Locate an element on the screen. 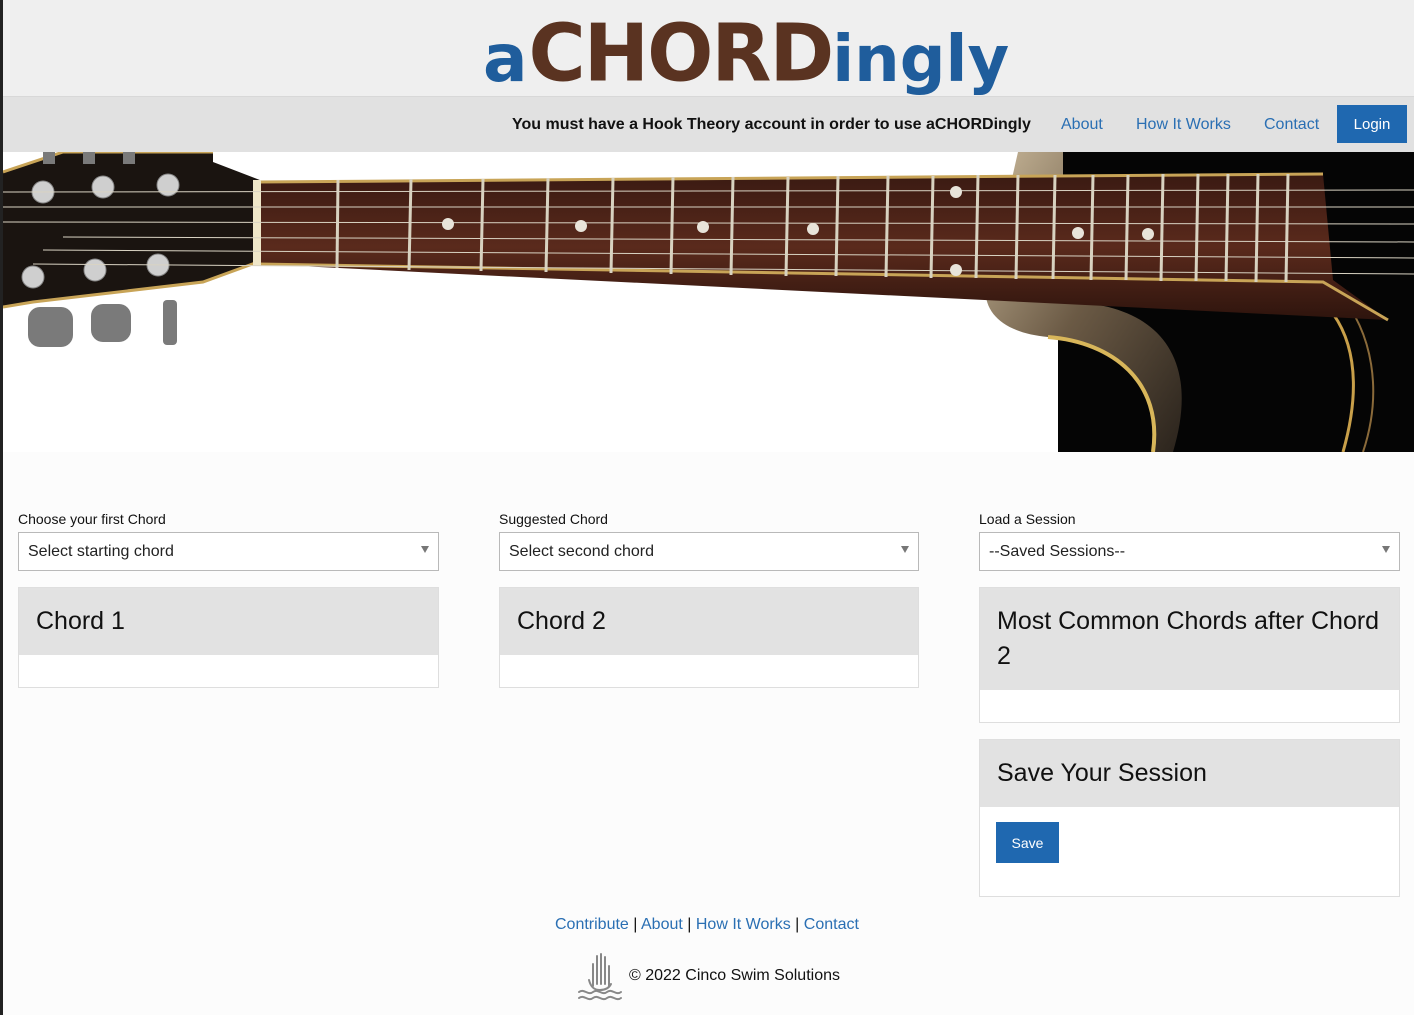 The width and height of the screenshot is (1414, 1015). footer-how-it-works-link: How It Works is located at coordinates (743, 924).